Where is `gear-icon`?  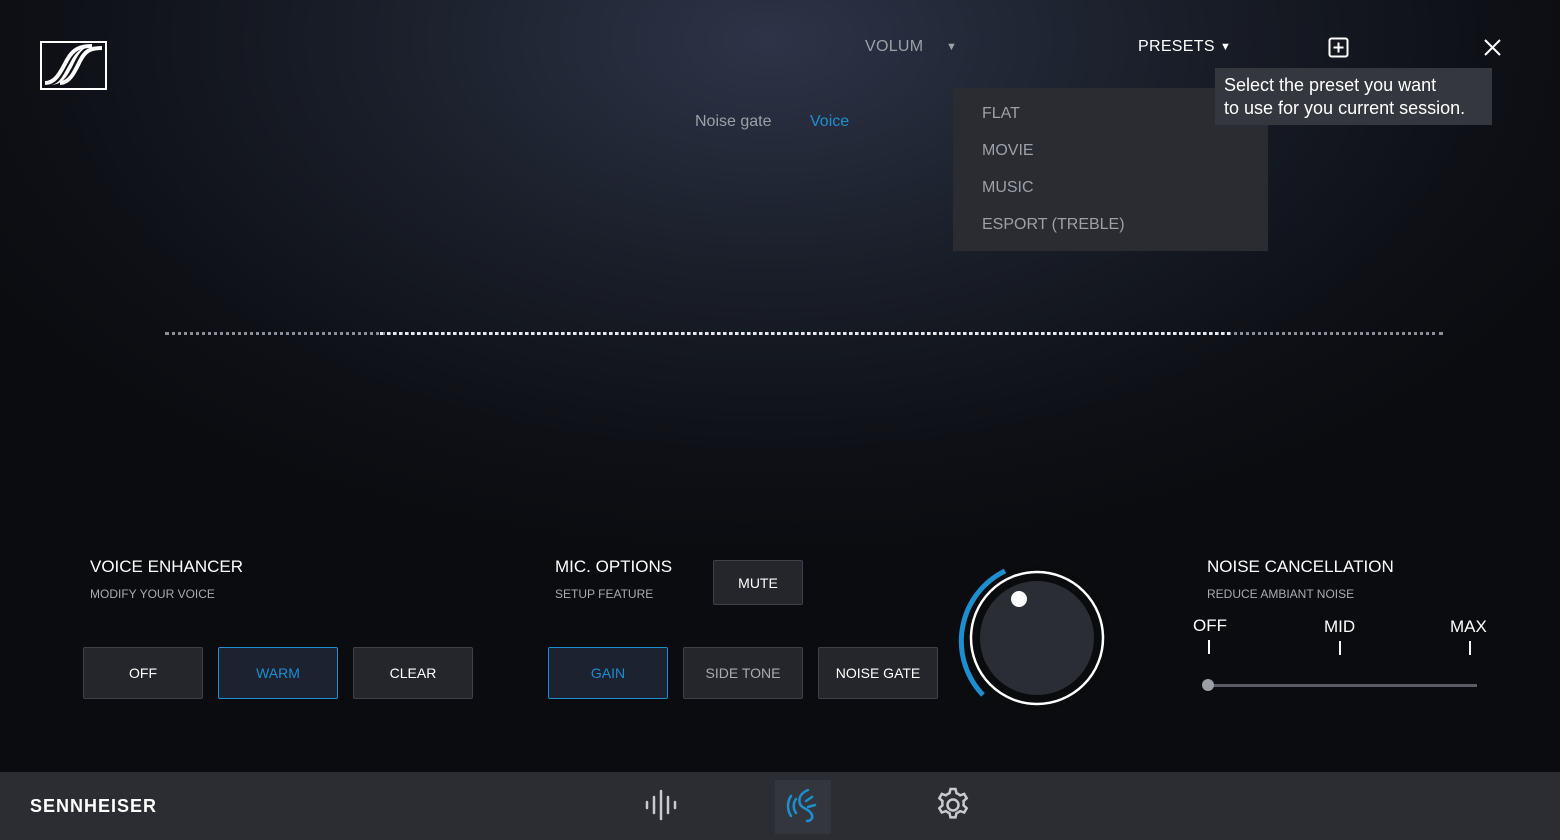 gear-icon is located at coordinates (953, 807).